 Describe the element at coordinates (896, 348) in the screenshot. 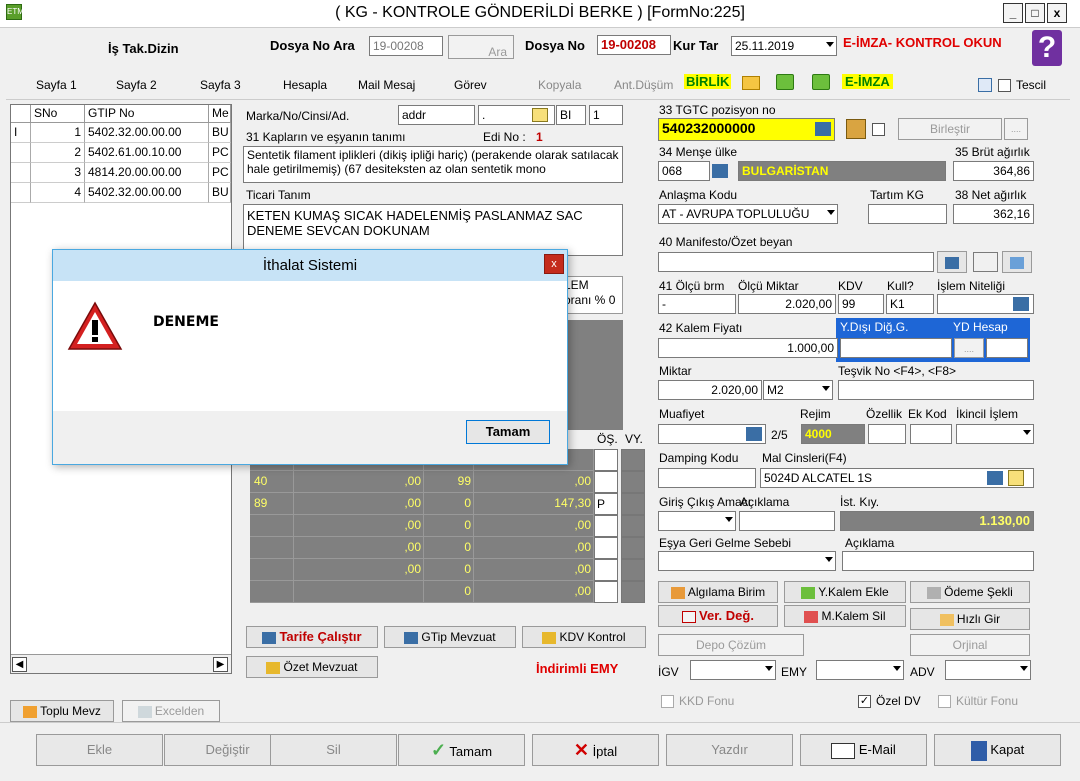

I see `ydisi-input` at that location.